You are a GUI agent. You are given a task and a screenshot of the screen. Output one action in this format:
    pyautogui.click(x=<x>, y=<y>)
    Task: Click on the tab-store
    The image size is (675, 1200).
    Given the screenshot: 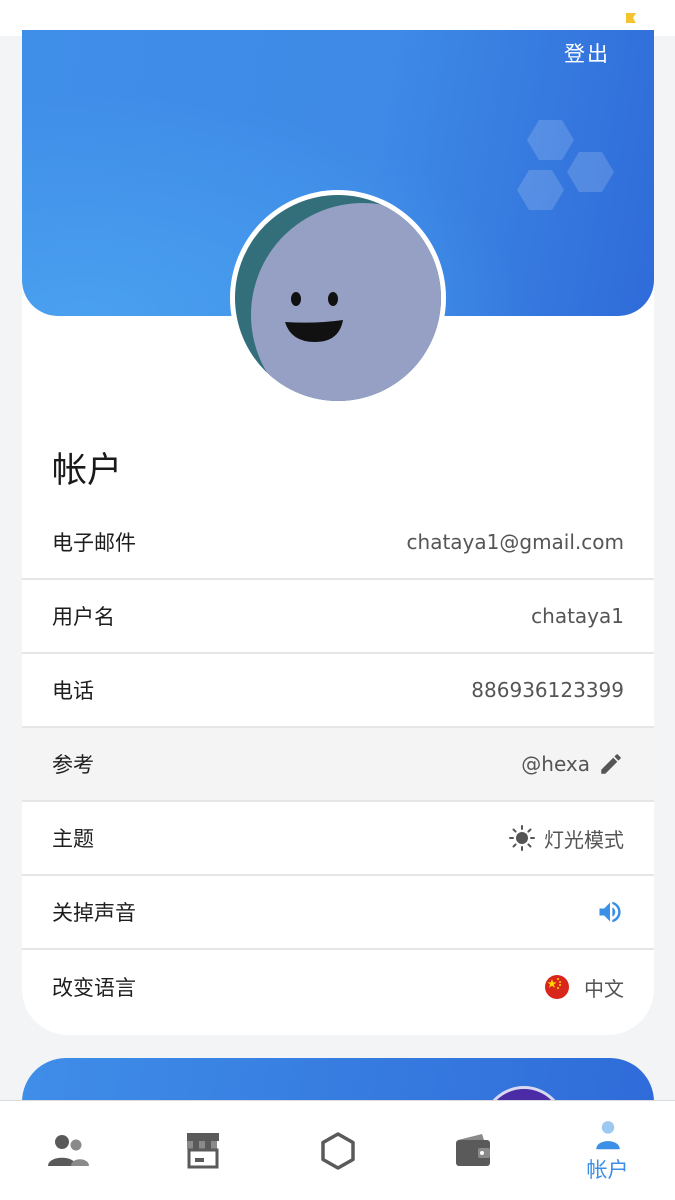 What is the action you would take?
    pyautogui.click(x=202, y=1150)
    